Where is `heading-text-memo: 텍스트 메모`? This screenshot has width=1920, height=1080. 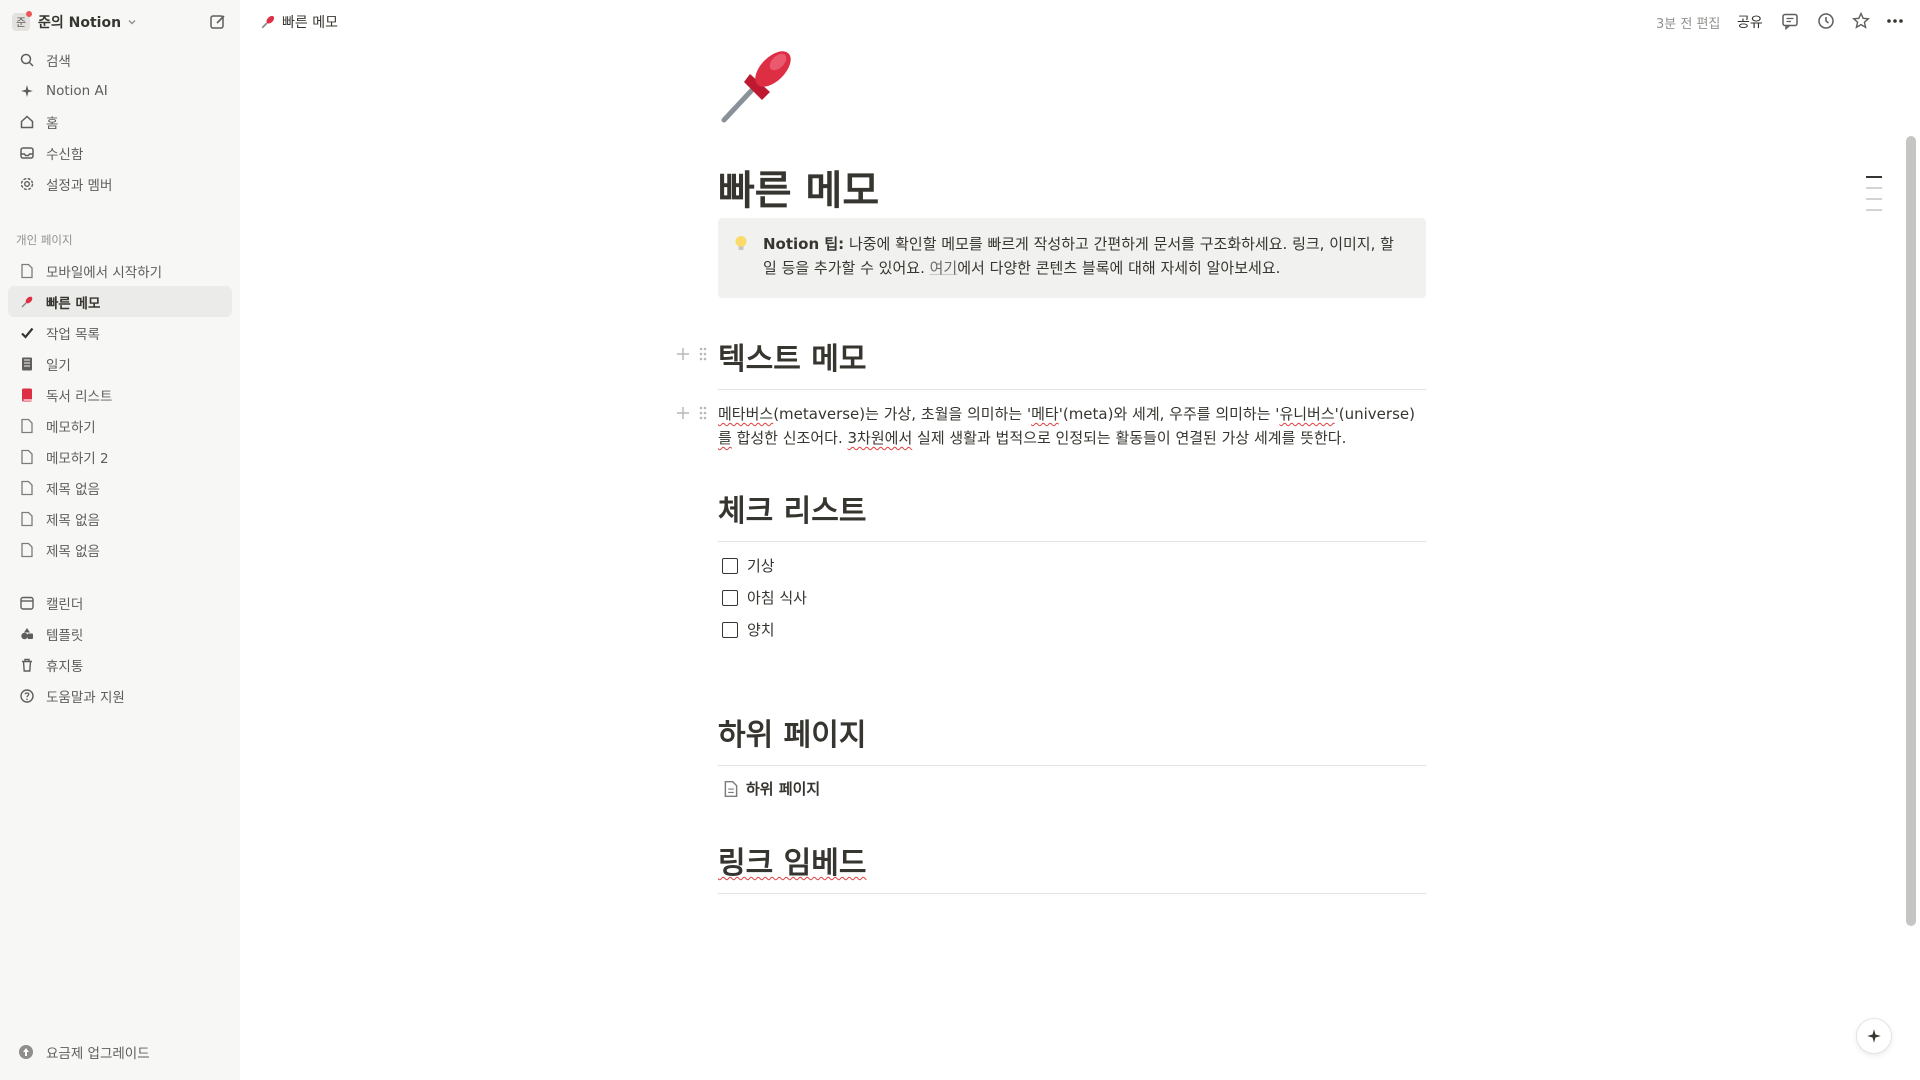
heading-text-memo: 텍스트 메모 is located at coordinates (792, 356).